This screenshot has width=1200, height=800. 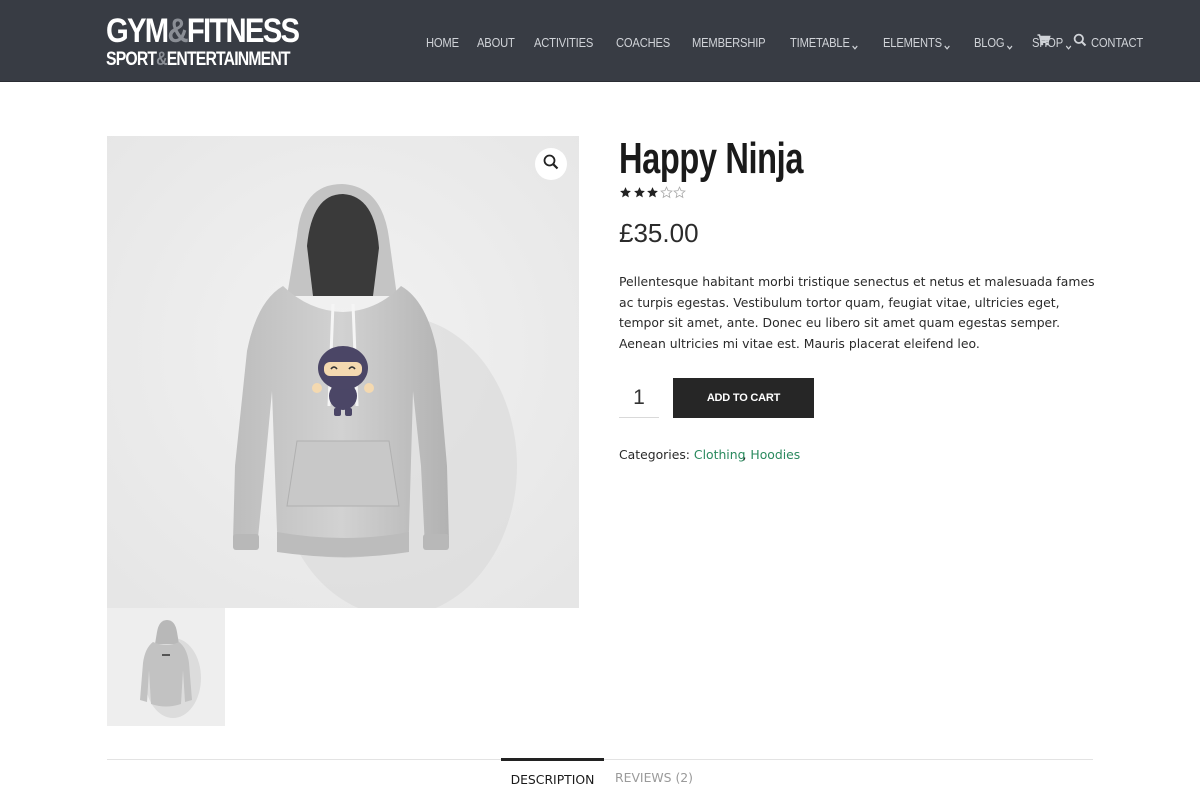 I want to click on nav-item-label: MEMBERSHIP, so click(x=728, y=42).